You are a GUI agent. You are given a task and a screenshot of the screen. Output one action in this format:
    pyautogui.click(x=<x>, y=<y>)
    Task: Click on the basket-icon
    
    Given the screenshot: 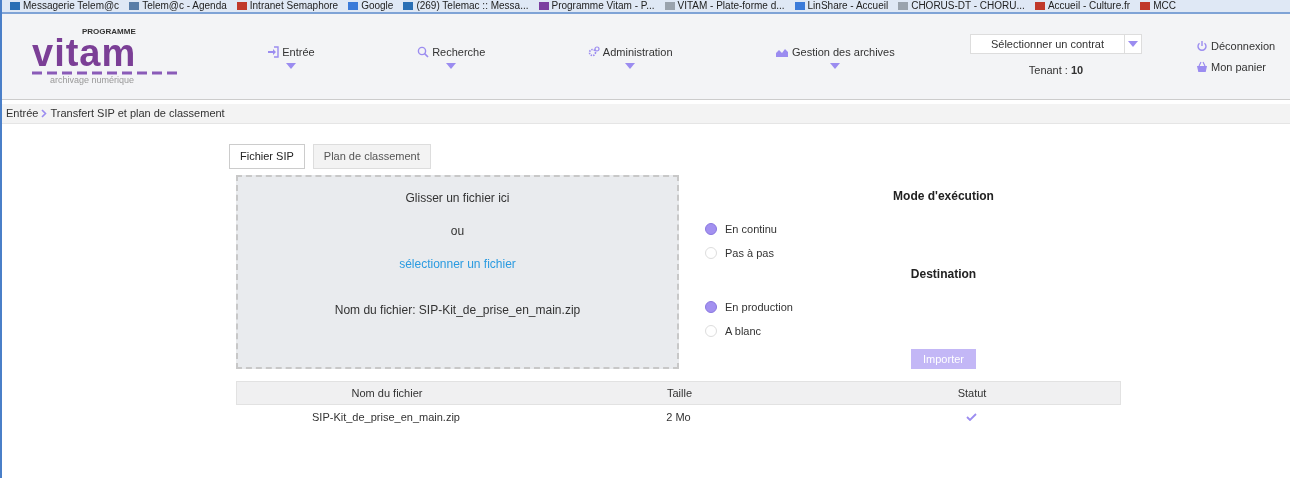 What is the action you would take?
    pyautogui.click(x=1202, y=66)
    